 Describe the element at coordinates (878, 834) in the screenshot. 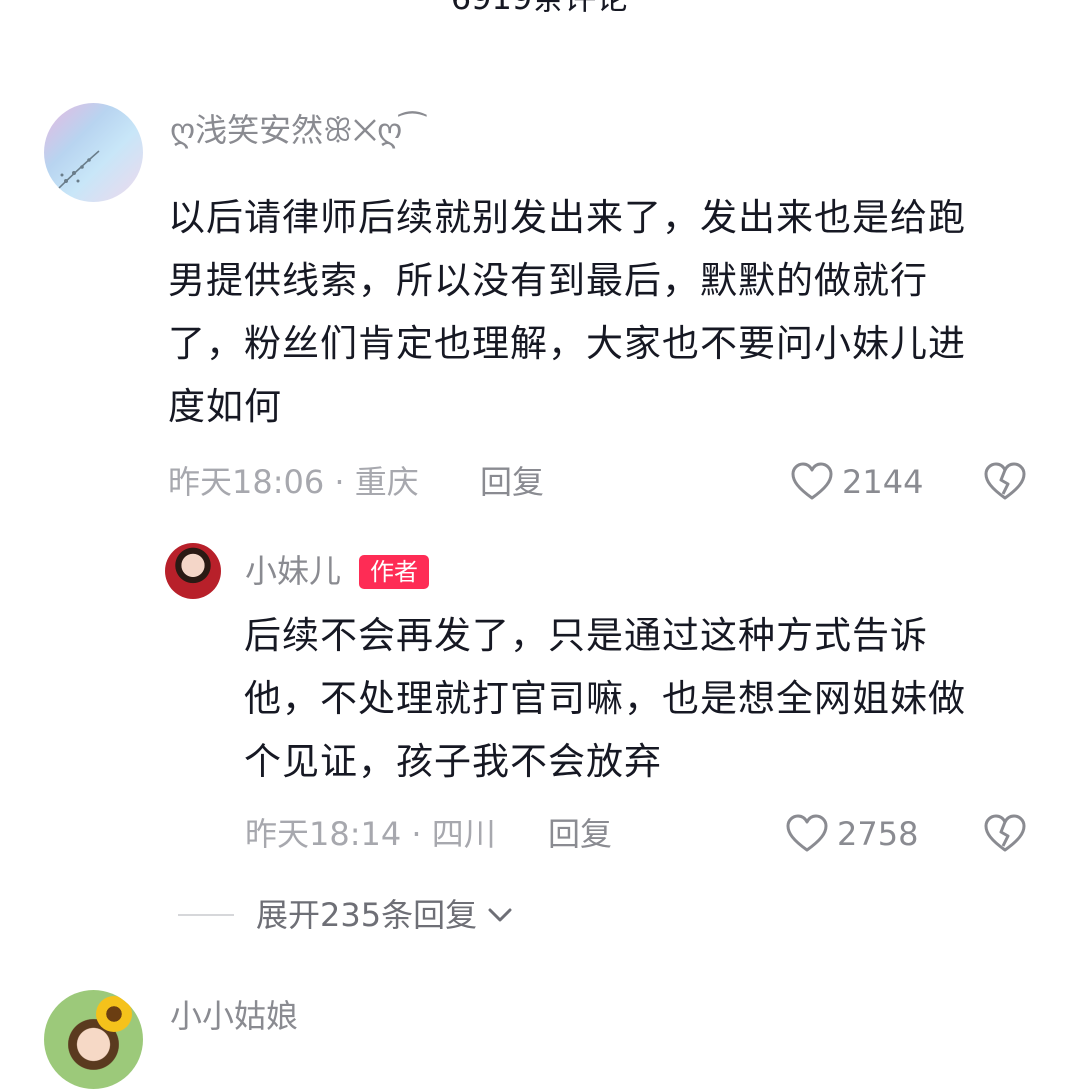

I see `like-count: 2758` at that location.